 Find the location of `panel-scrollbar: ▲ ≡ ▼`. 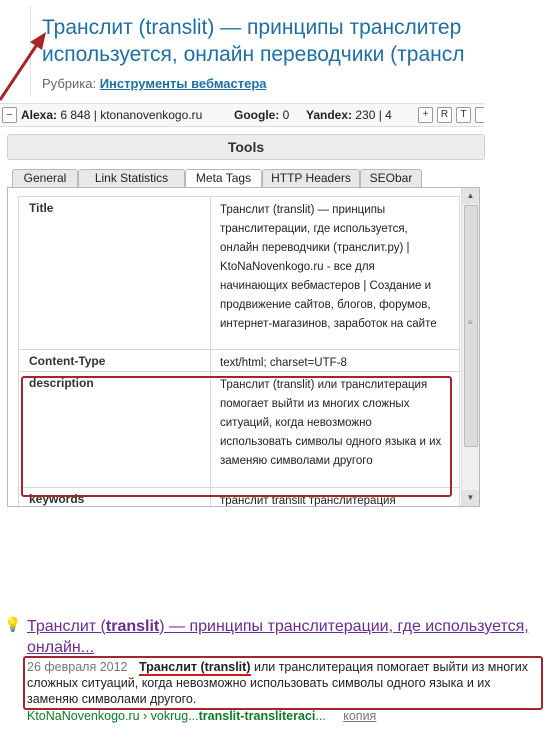

panel-scrollbar: ▲ ≡ ▼ is located at coordinates (470, 347).